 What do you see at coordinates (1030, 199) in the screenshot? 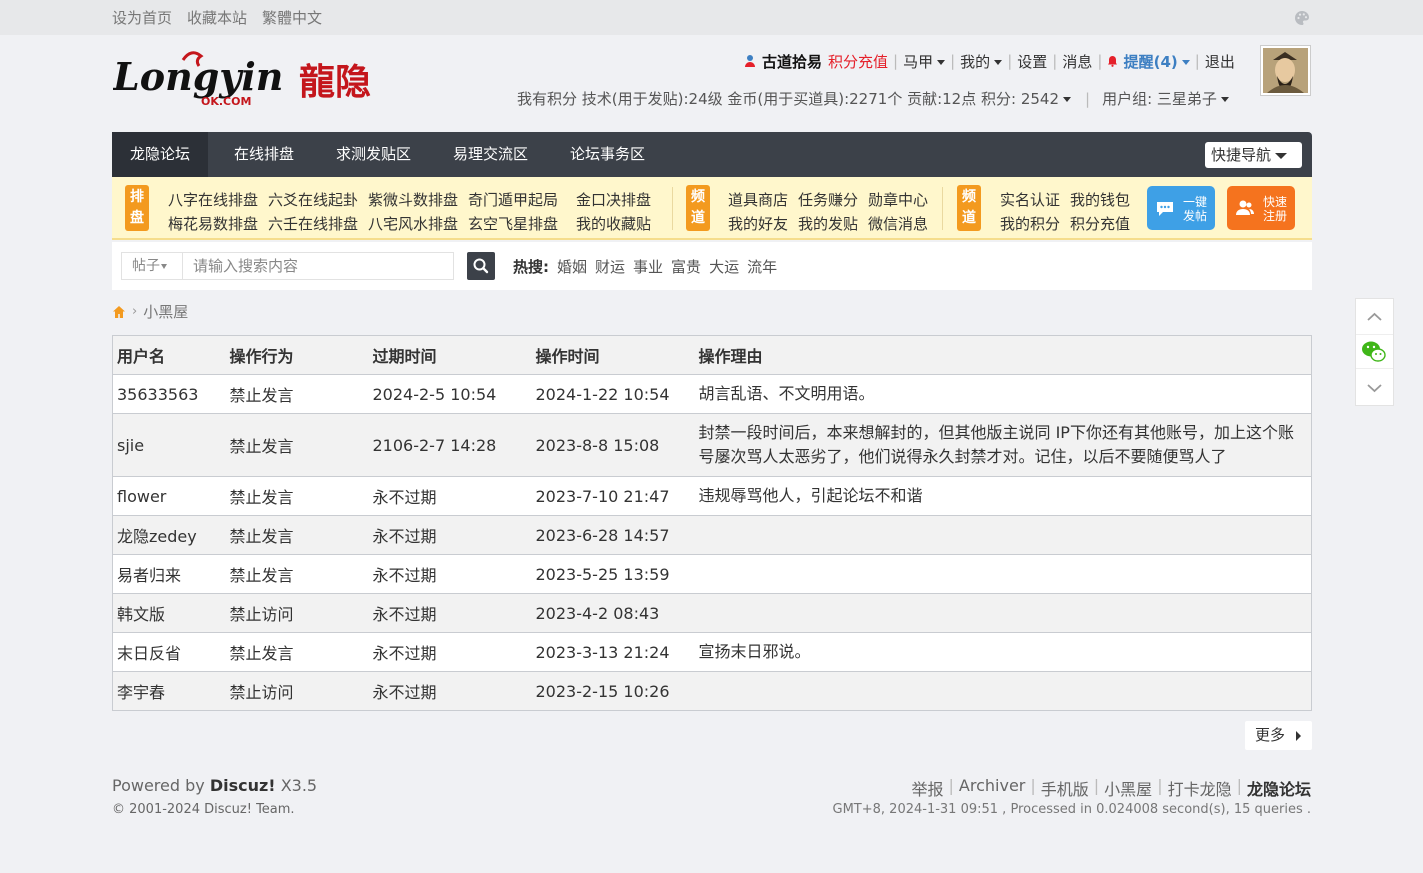
I see `sublink-verify: 实名认证` at bounding box center [1030, 199].